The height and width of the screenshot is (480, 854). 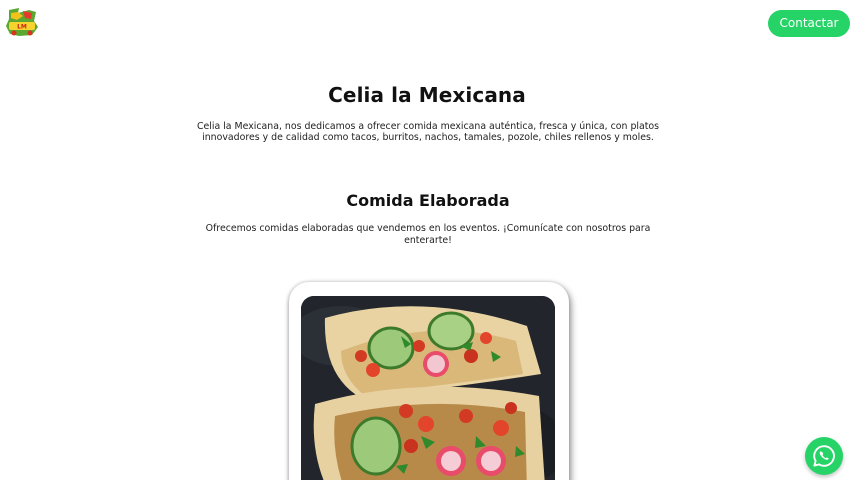 I want to click on logo-icon: LM, so click(x=22, y=22).